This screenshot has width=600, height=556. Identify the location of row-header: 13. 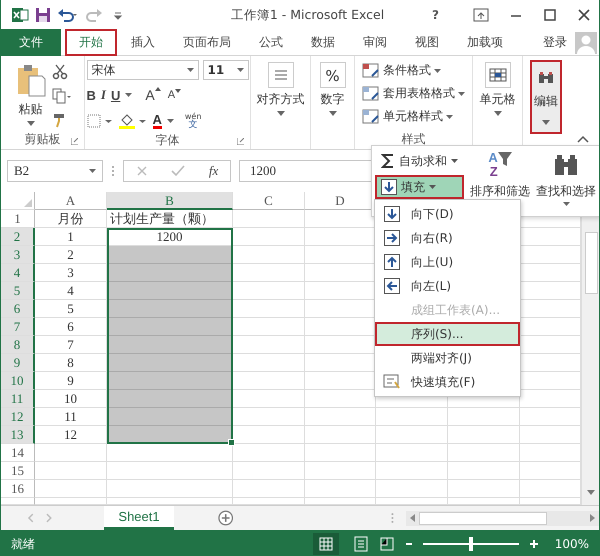
(18, 435).